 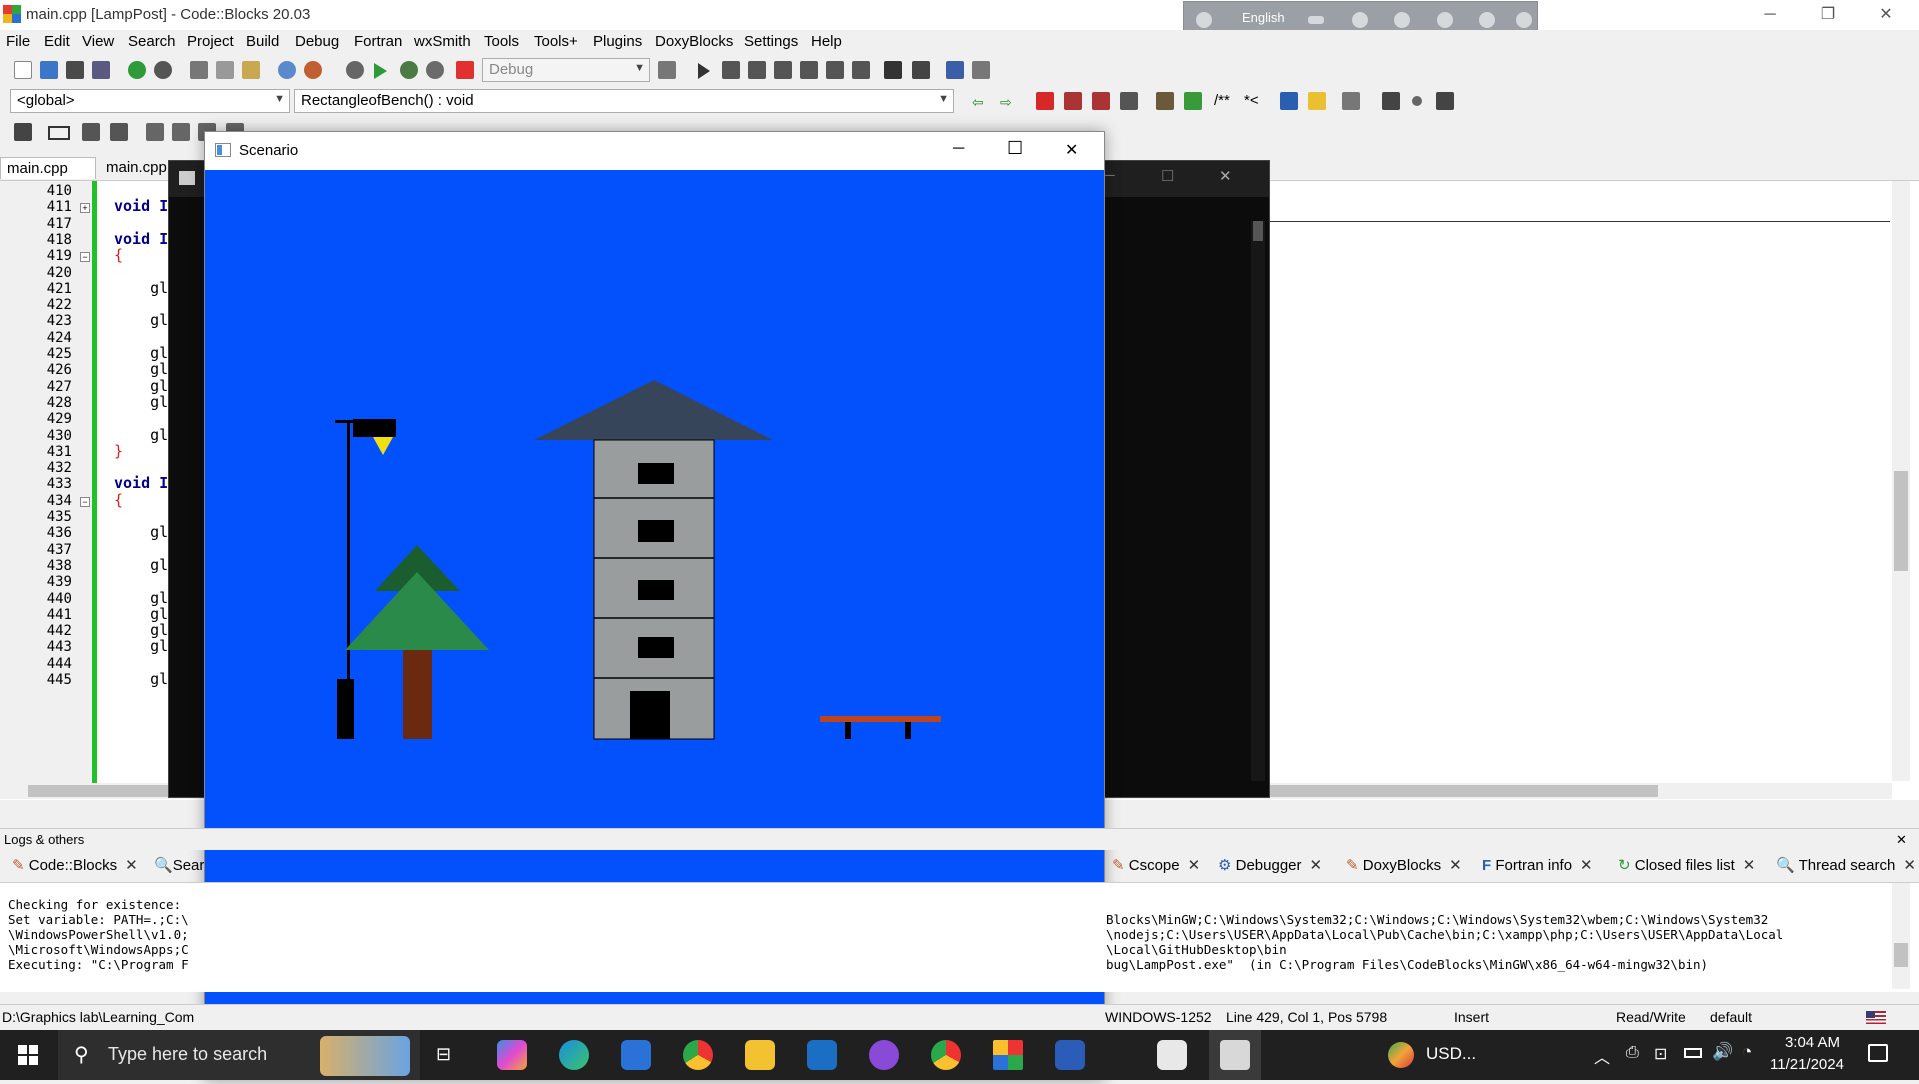 I want to click on save-all-icon, so click(x=101, y=70).